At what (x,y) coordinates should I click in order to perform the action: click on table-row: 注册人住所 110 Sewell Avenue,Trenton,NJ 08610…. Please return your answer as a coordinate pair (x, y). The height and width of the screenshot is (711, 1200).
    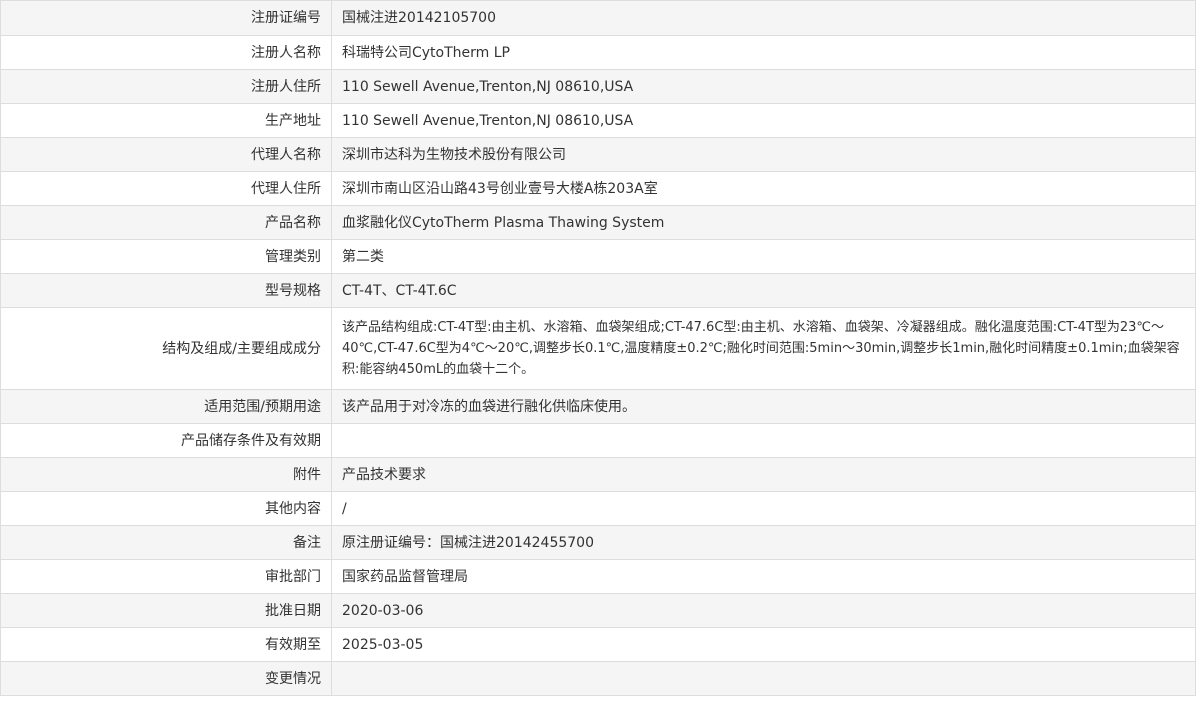
    Looking at the image, I should click on (598, 86).